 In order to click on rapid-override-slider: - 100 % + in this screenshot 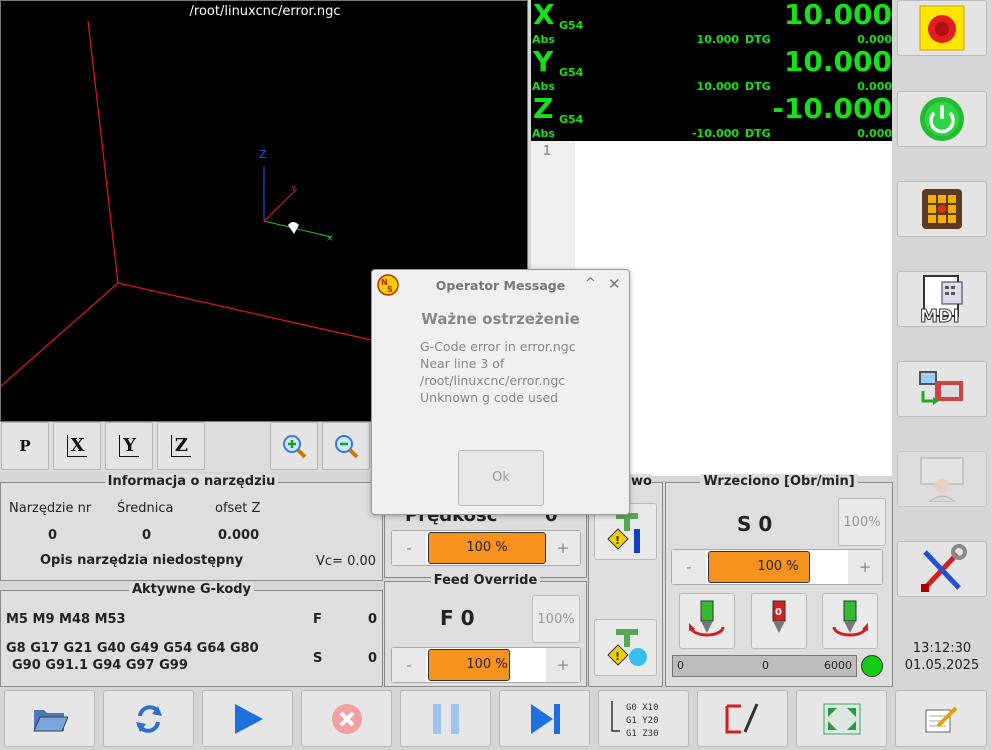, I will do `click(486, 548)`.